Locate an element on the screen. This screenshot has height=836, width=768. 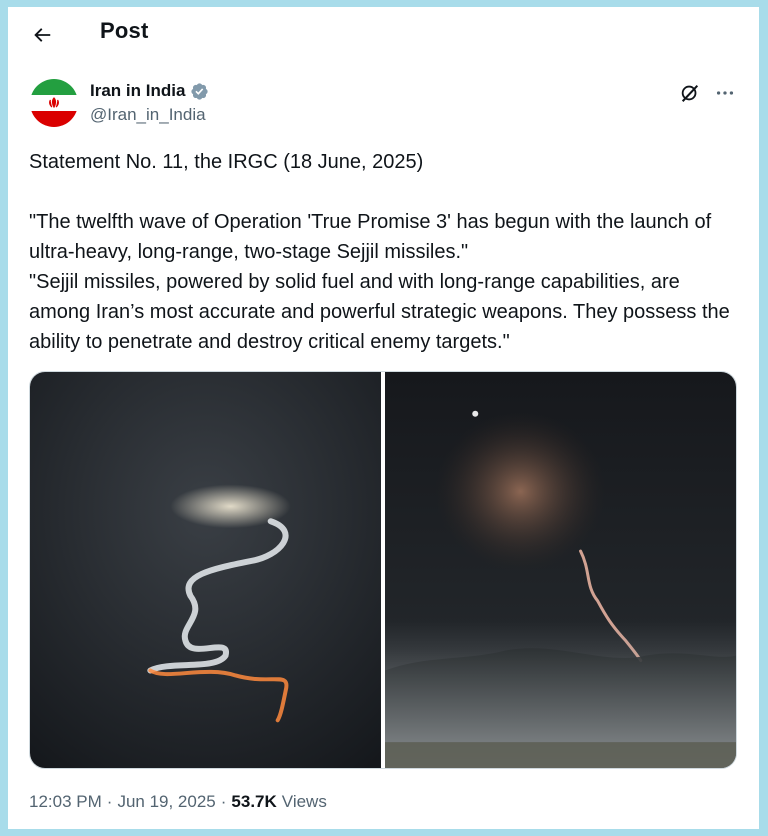
verified-badge-icon is located at coordinates (200, 91).